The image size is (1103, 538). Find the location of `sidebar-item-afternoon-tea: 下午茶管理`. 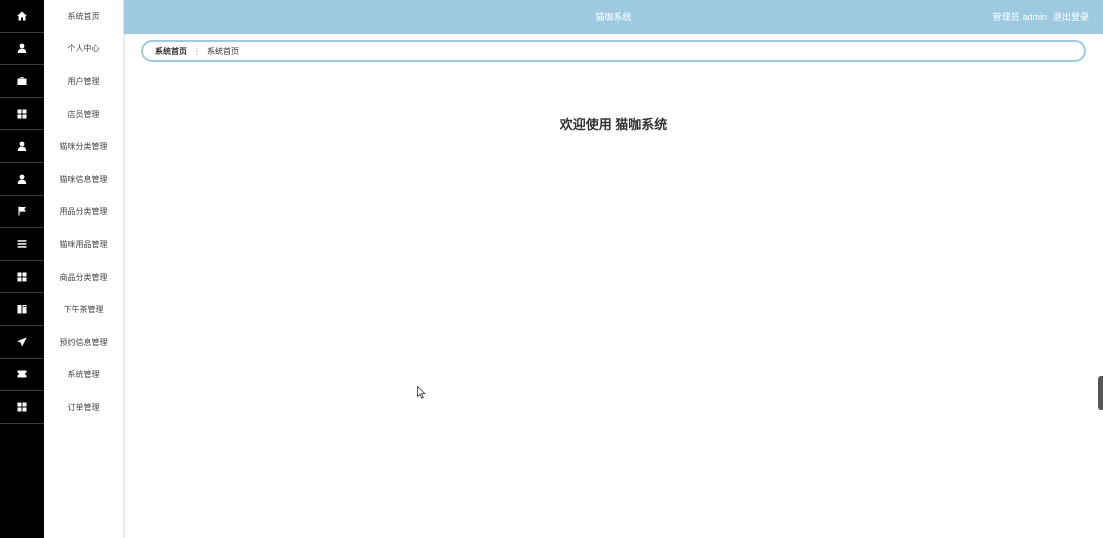

sidebar-item-afternoon-tea: 下午茶管理 is located at coordinates (83, 309).